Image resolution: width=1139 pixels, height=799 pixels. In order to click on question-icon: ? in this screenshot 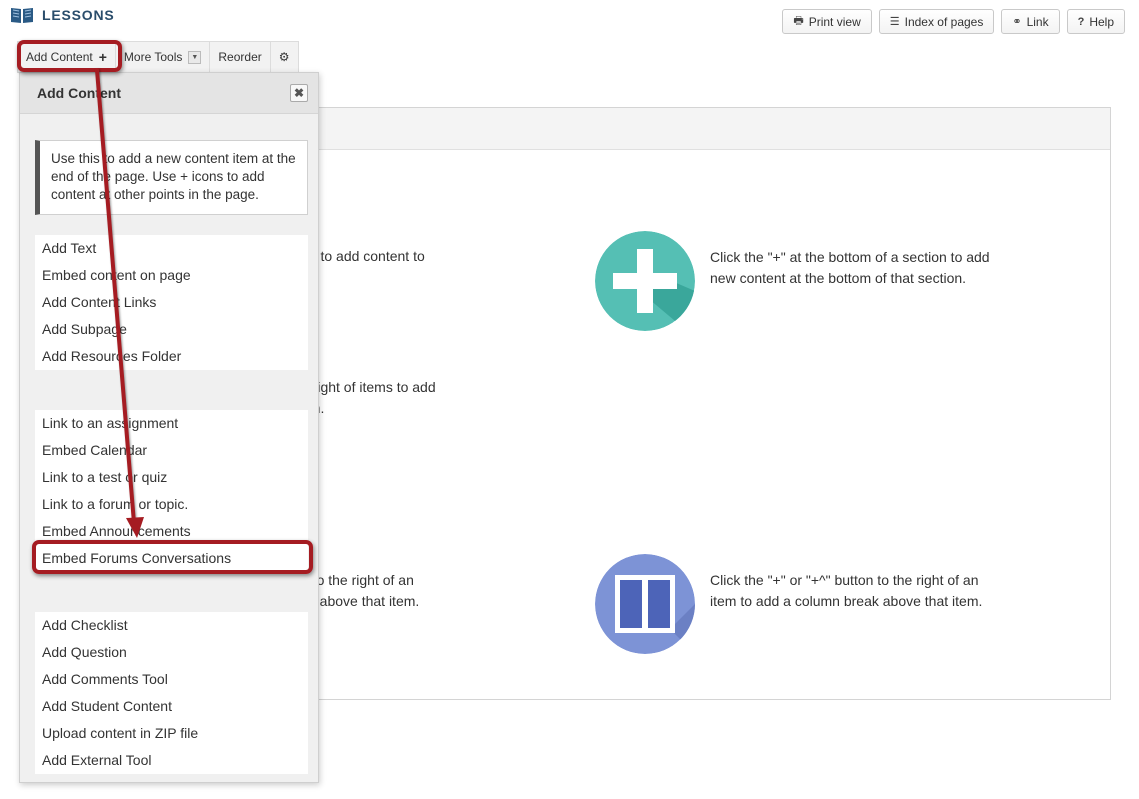, I will do `click(1081, 21)`.